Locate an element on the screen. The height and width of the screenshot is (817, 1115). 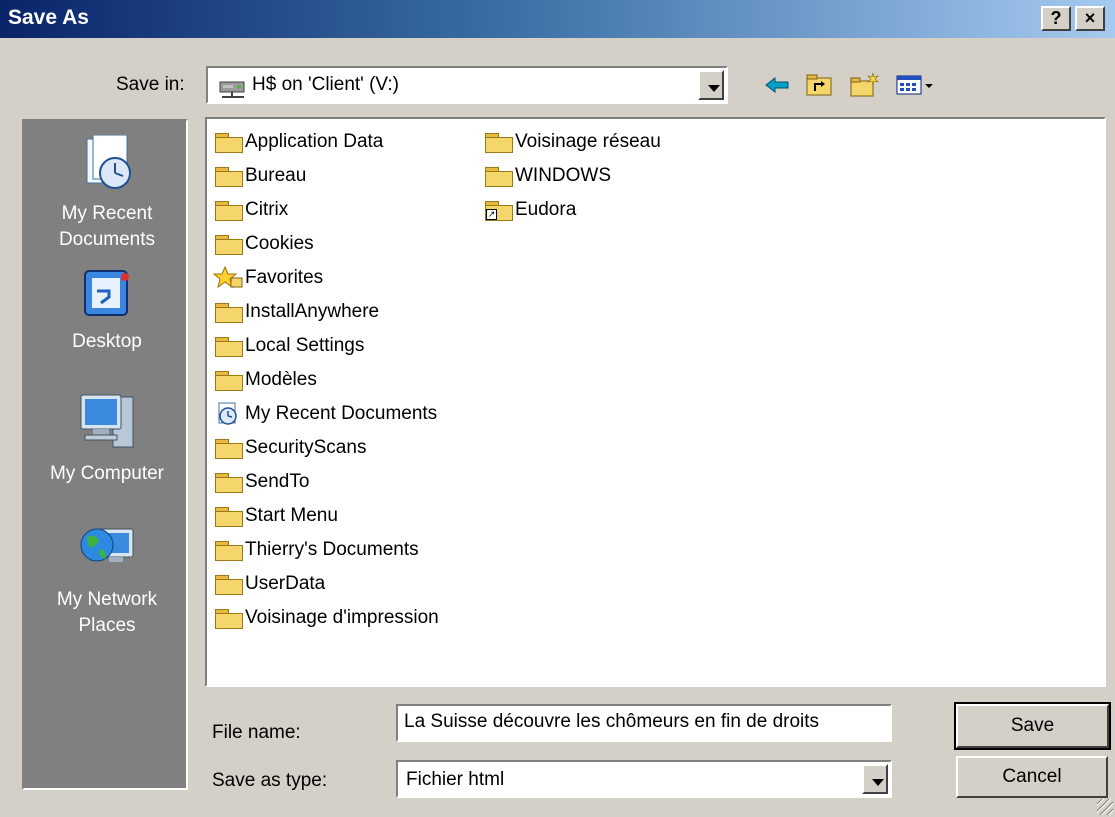
close-button: × is located at coordinates (1090, 18).